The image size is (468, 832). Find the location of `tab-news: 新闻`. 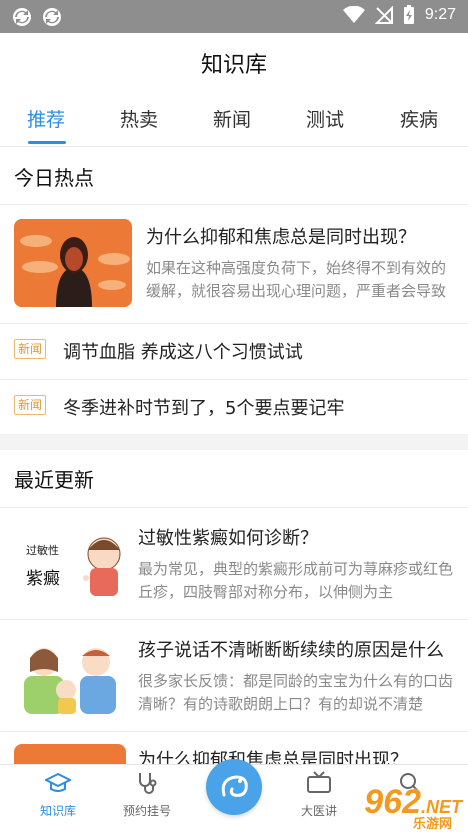

tab-news: 新闻 is located at coordinates (232, 118).